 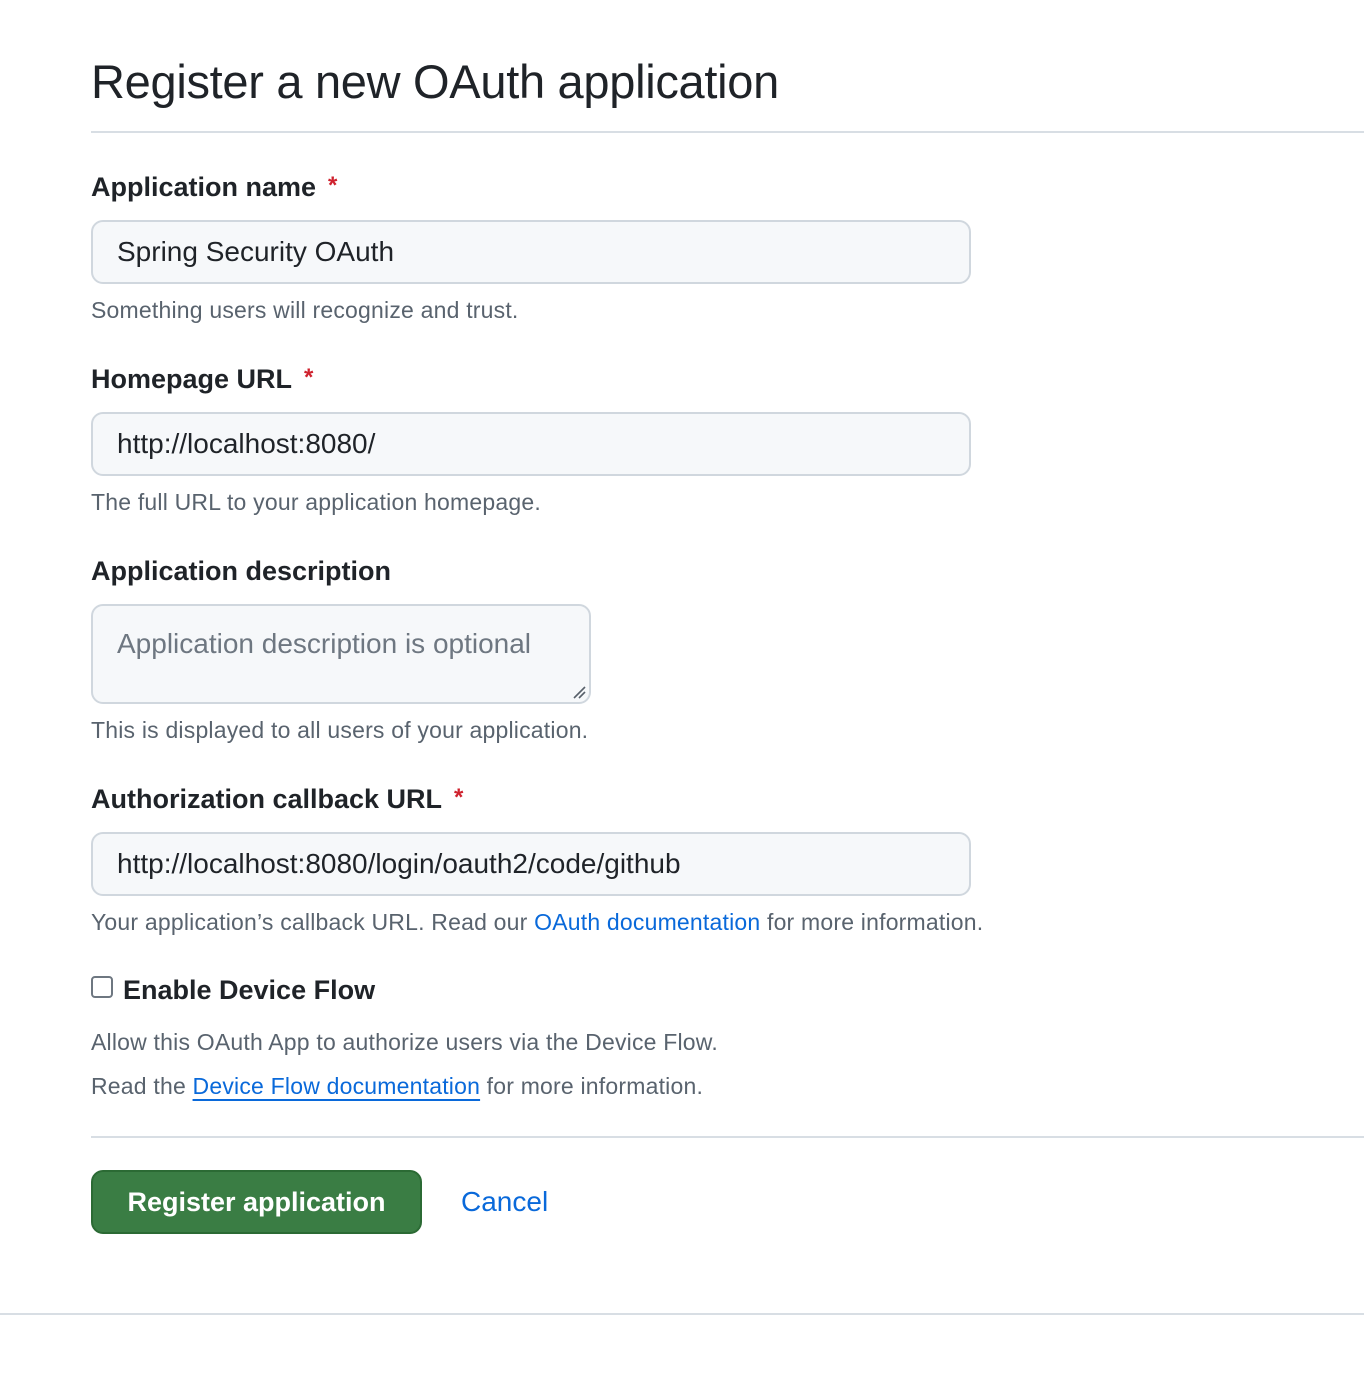 What do you see at coordinates (579, 692) in the screenshot?
I see `resize-handle-icon` at bounding box center [579, 692].